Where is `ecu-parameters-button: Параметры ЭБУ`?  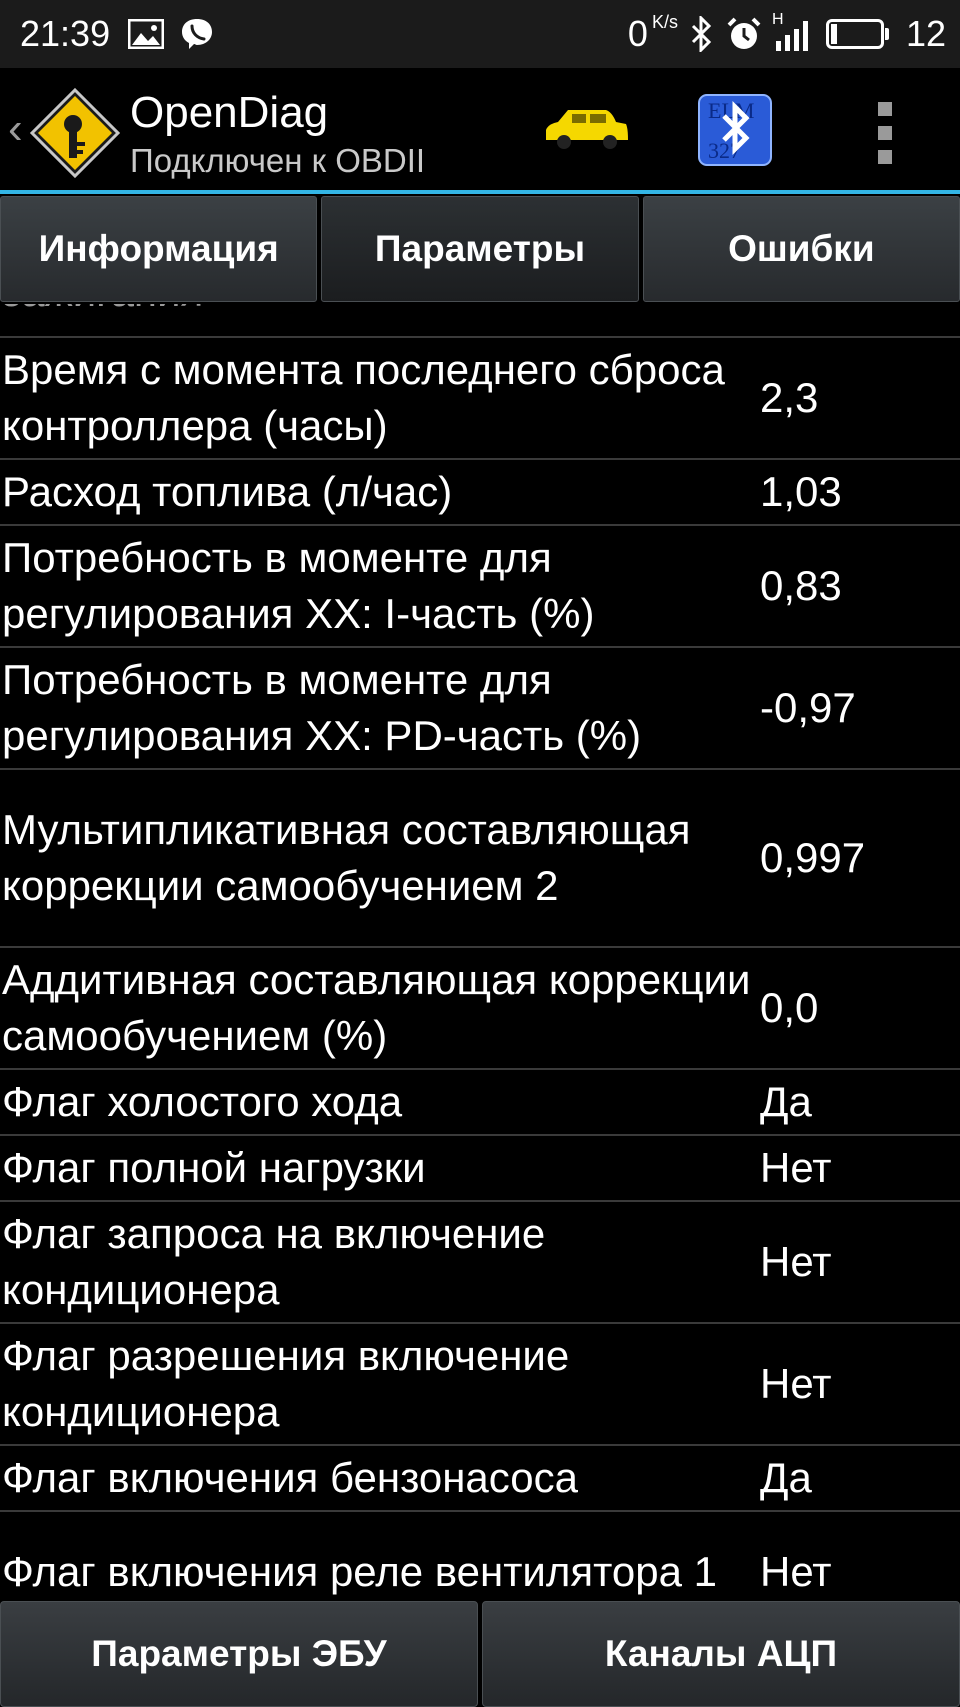 ecu-parameters-button: Параметры ЭБУ is located at coordinates (239, 1654).